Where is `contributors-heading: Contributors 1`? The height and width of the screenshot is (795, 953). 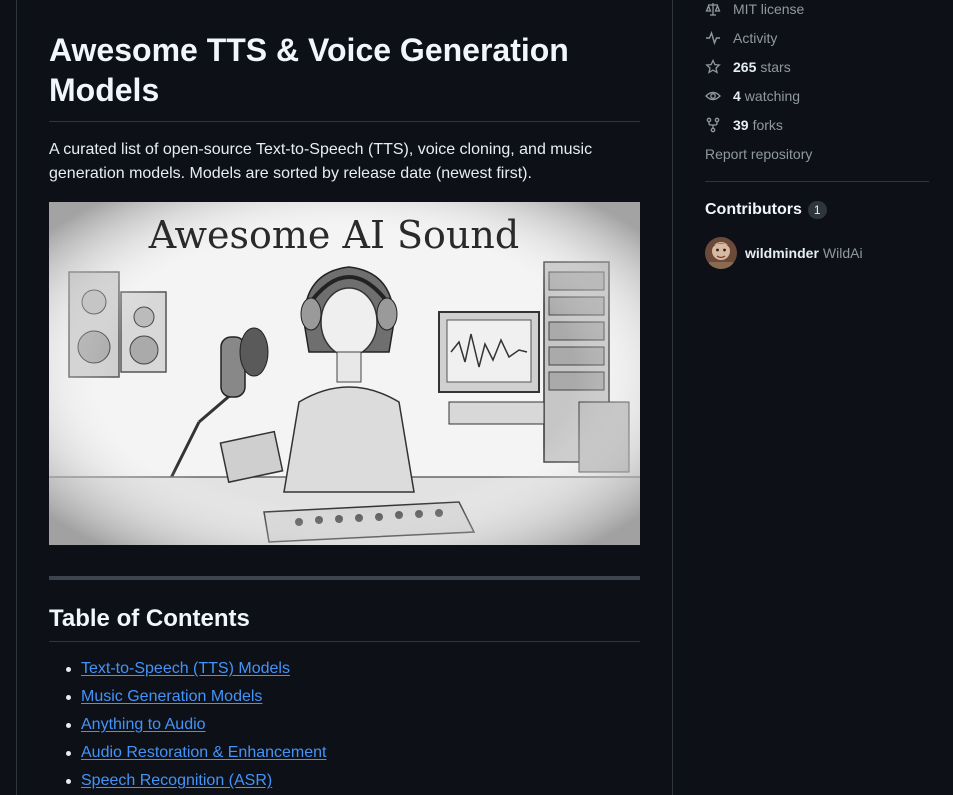
contributors-heading: Contributors 1 is located at coordinates (766, 210).